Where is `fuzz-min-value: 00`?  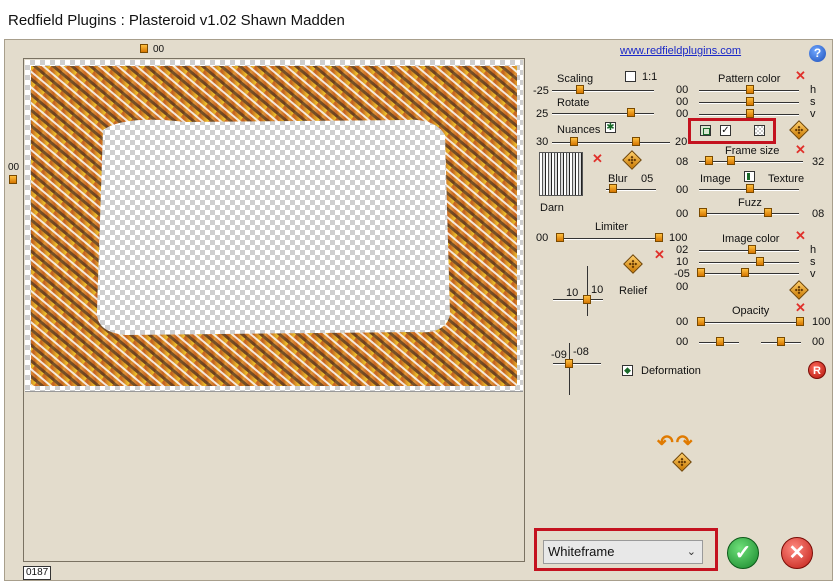
fuzz-min-value: 00 is located at coordinates (682, 214).